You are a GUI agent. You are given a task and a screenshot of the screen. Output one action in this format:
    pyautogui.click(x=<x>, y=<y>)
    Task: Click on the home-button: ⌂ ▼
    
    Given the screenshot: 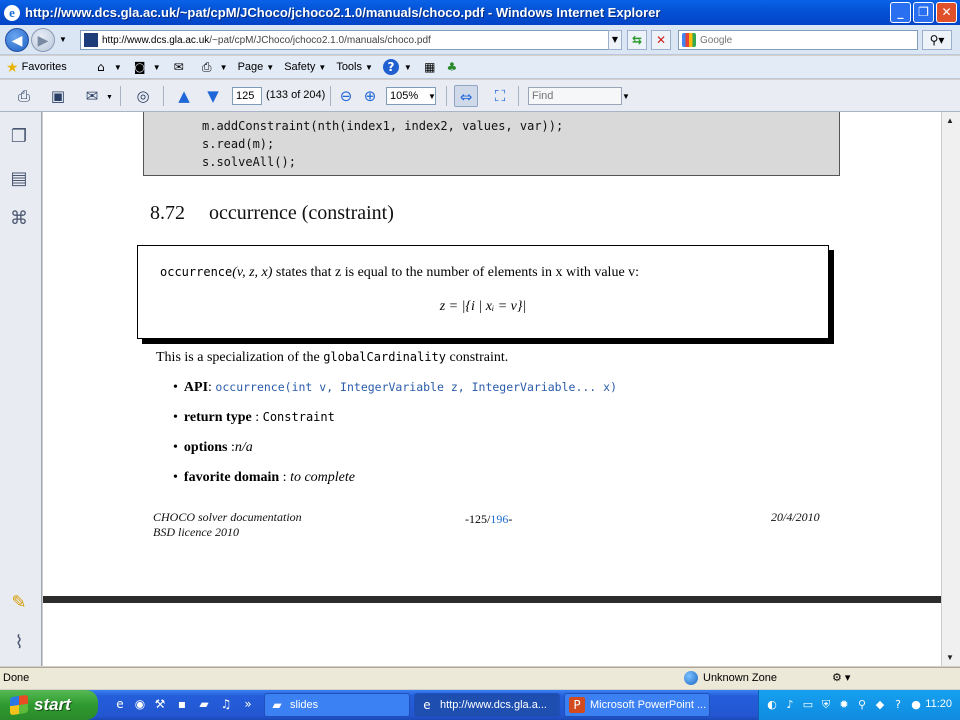 What is the action you would take?
    pyautogui.click(x=107, y=67)
    